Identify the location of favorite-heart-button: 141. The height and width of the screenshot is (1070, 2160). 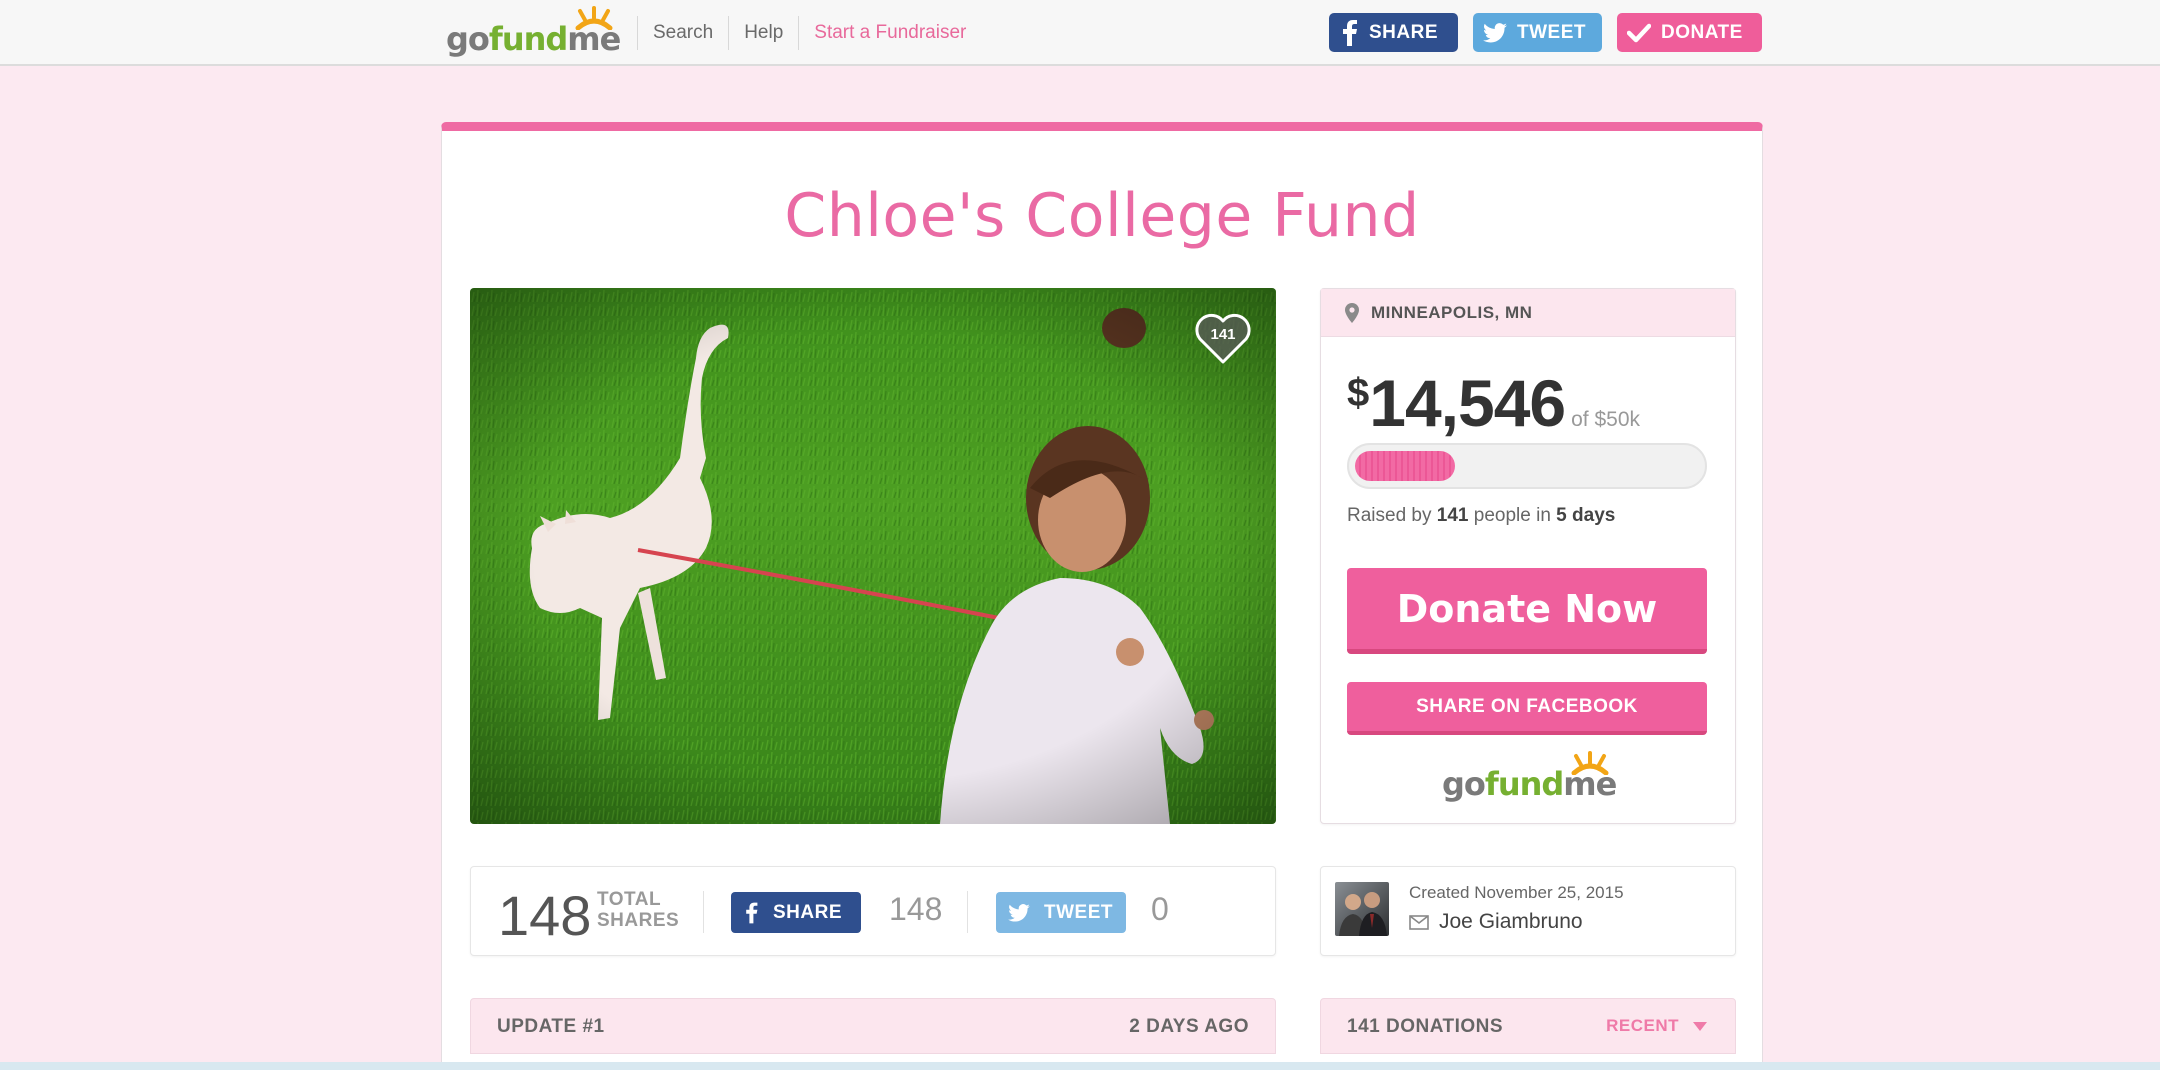
(1223, 338).